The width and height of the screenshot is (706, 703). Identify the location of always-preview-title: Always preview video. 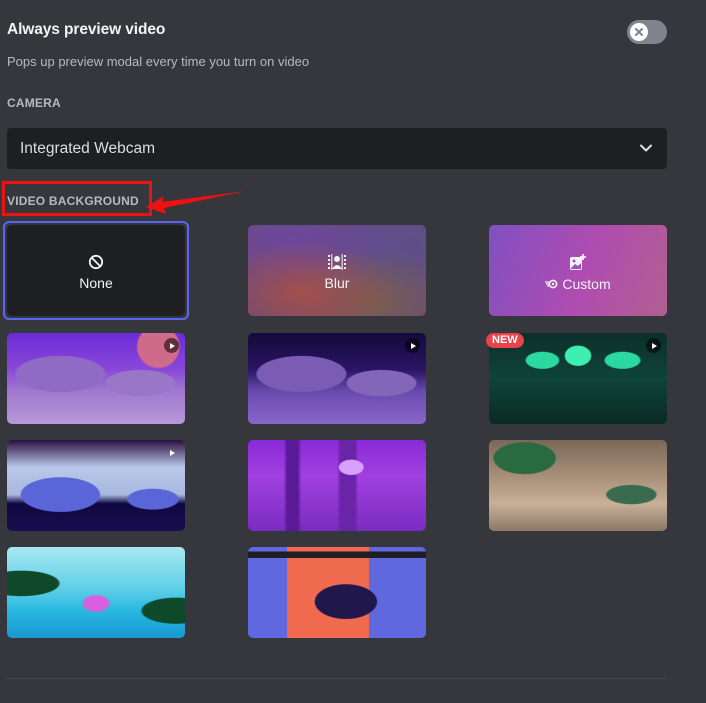
(86, 29).